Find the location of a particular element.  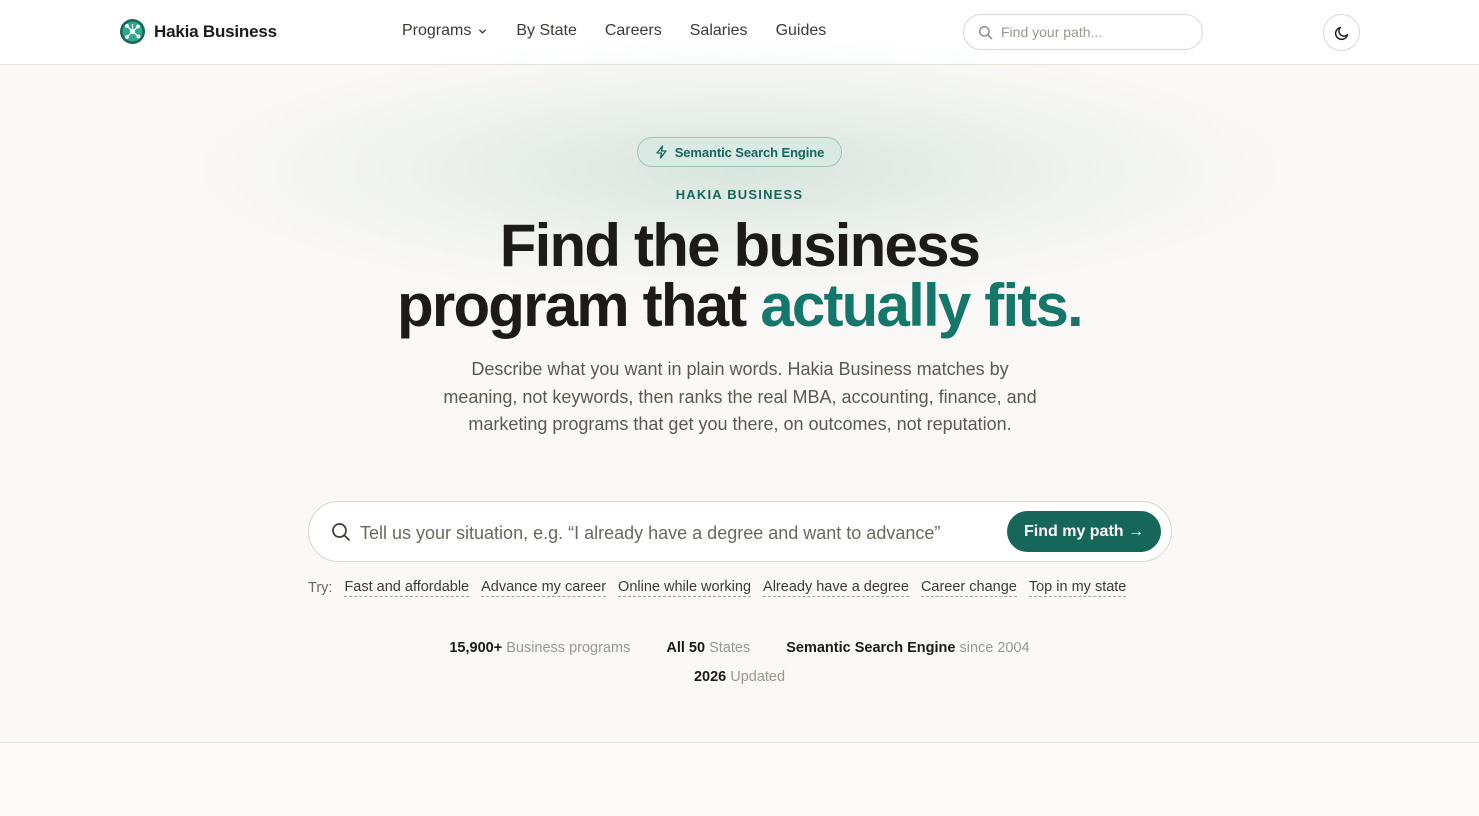

theme-toggle-button is located at coordinates (1341, 32).